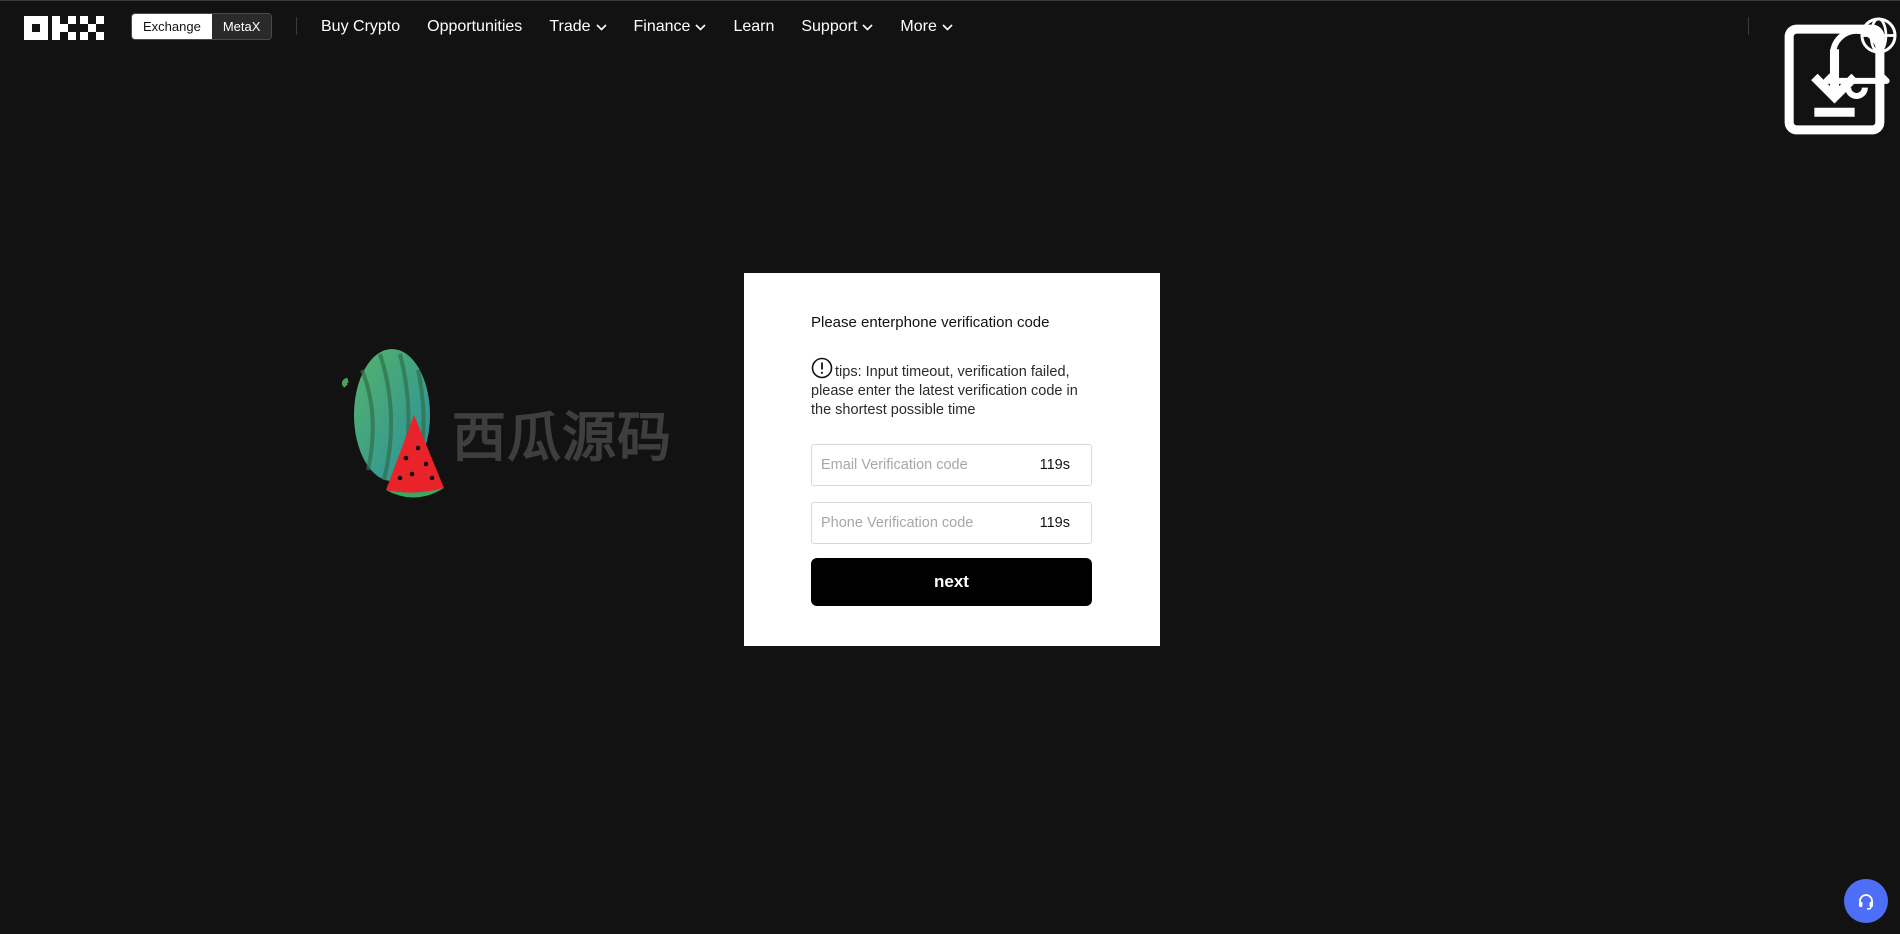 This screenshot has width=1900, height=934. I want to click on headset-icon, so click(1866, 902).